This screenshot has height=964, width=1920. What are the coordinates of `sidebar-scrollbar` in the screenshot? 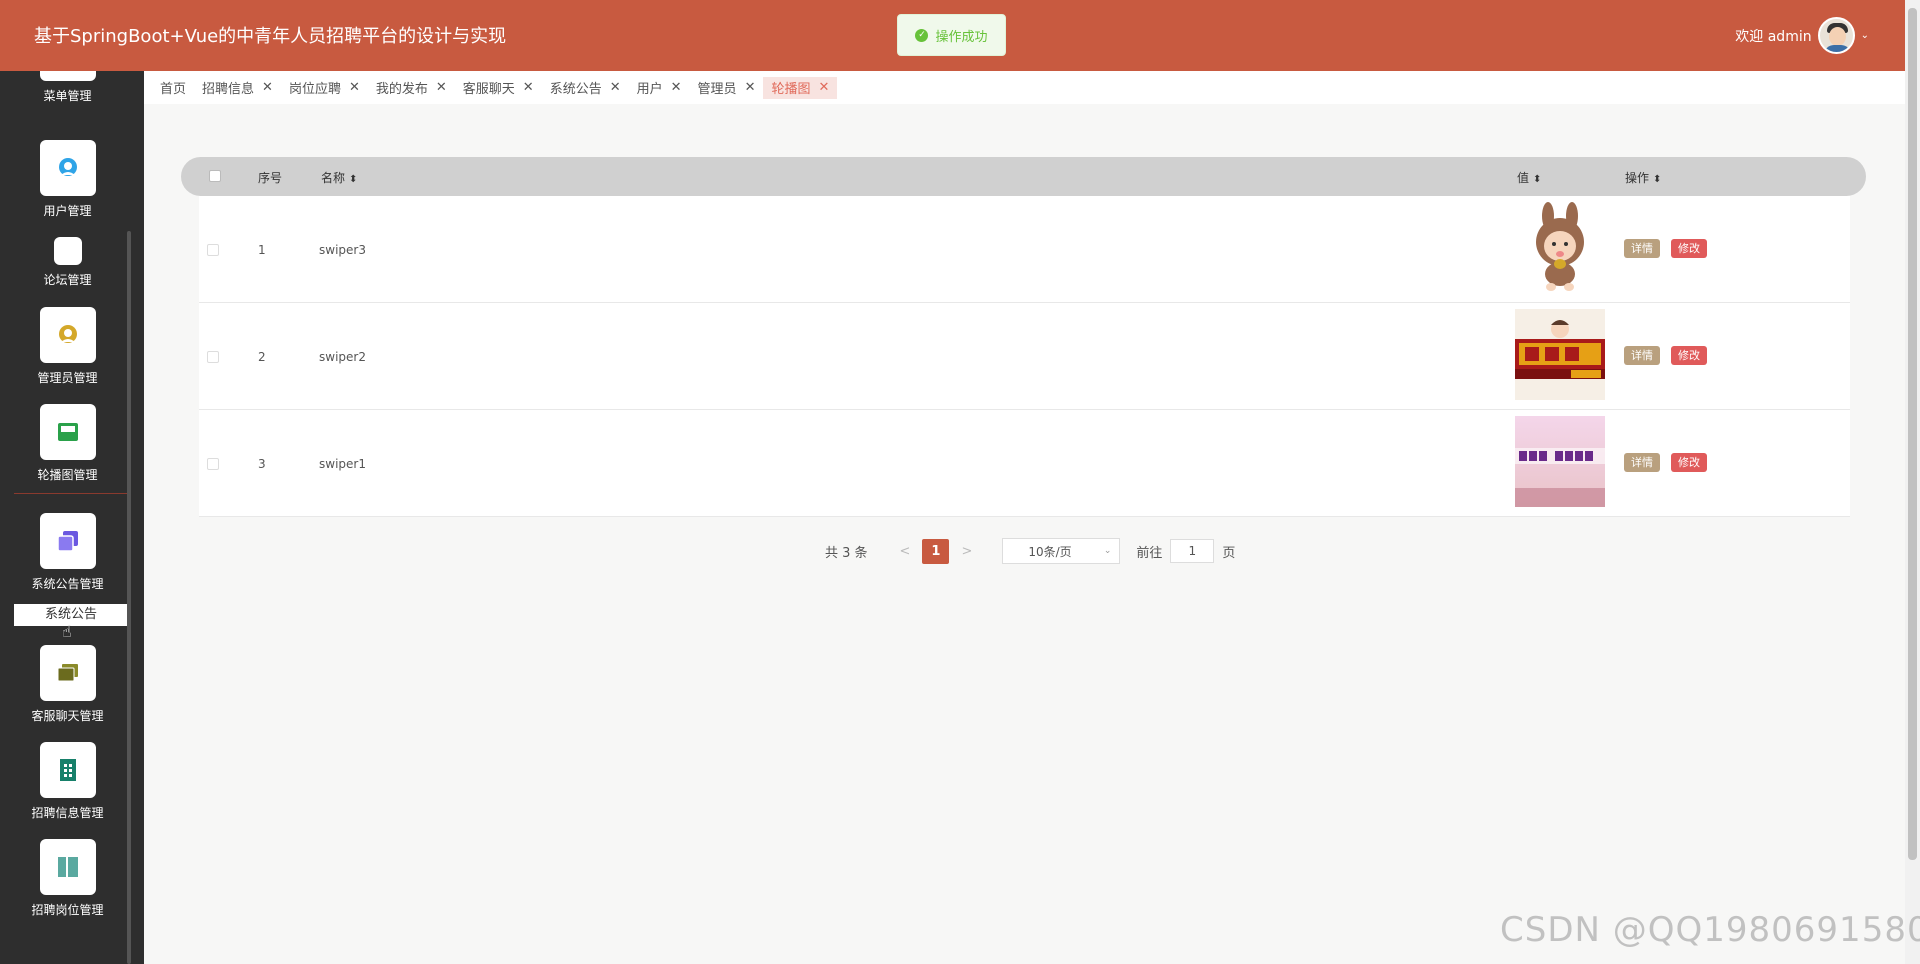 It's located at (129, 597).